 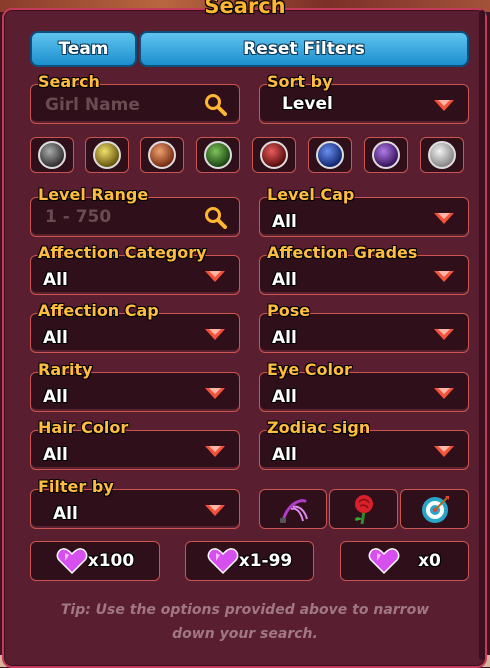 I want to click on affection-x1-99-button: x1-99, so click(x=249, y=561).